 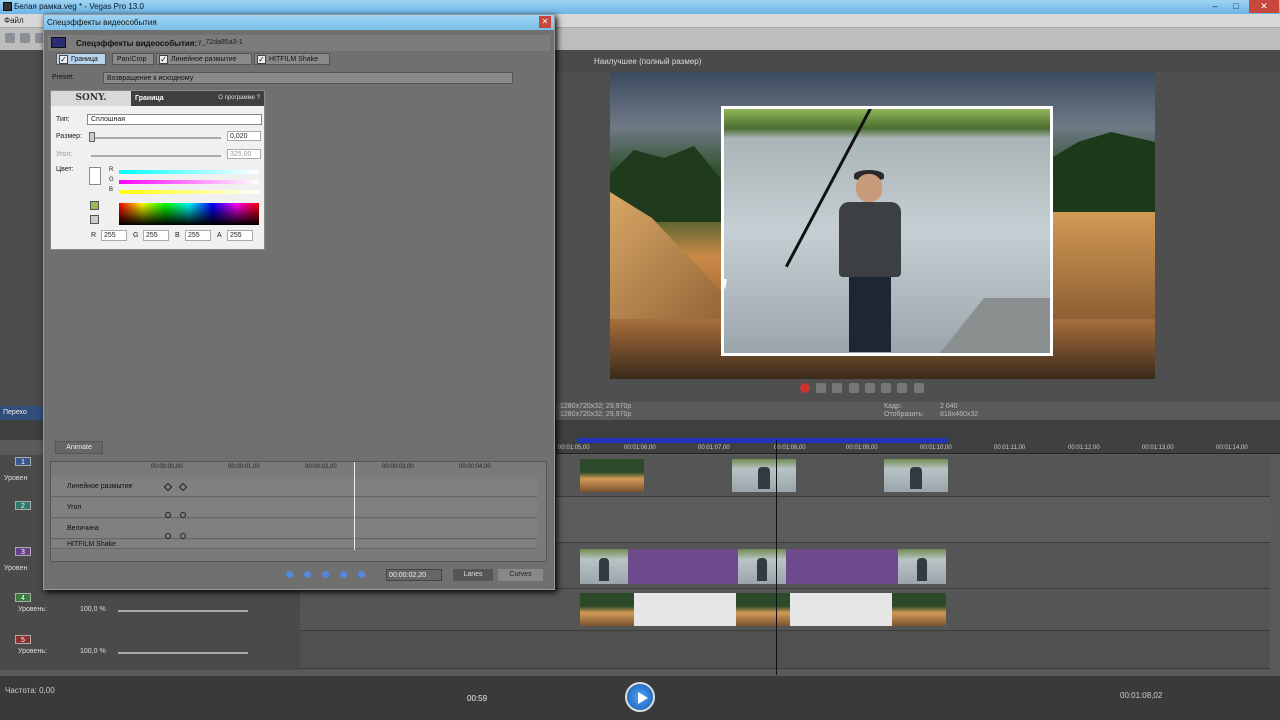 What do you see at coordinates (25, 38) in the screenshot?
I see `open-icon` at bounding box center [25, 38].